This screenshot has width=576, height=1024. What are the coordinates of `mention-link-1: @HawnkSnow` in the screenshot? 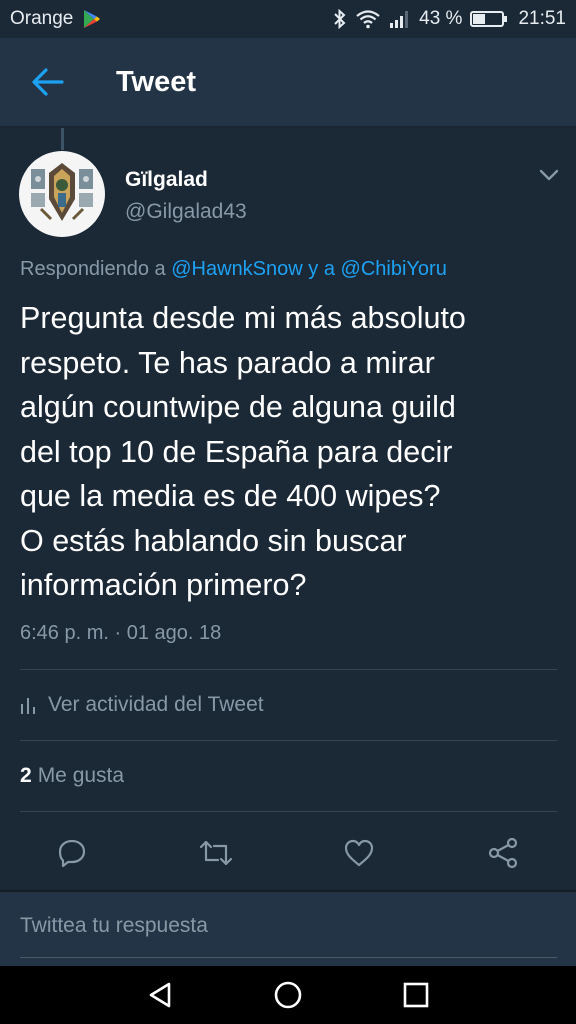 It's located at (236, 269).